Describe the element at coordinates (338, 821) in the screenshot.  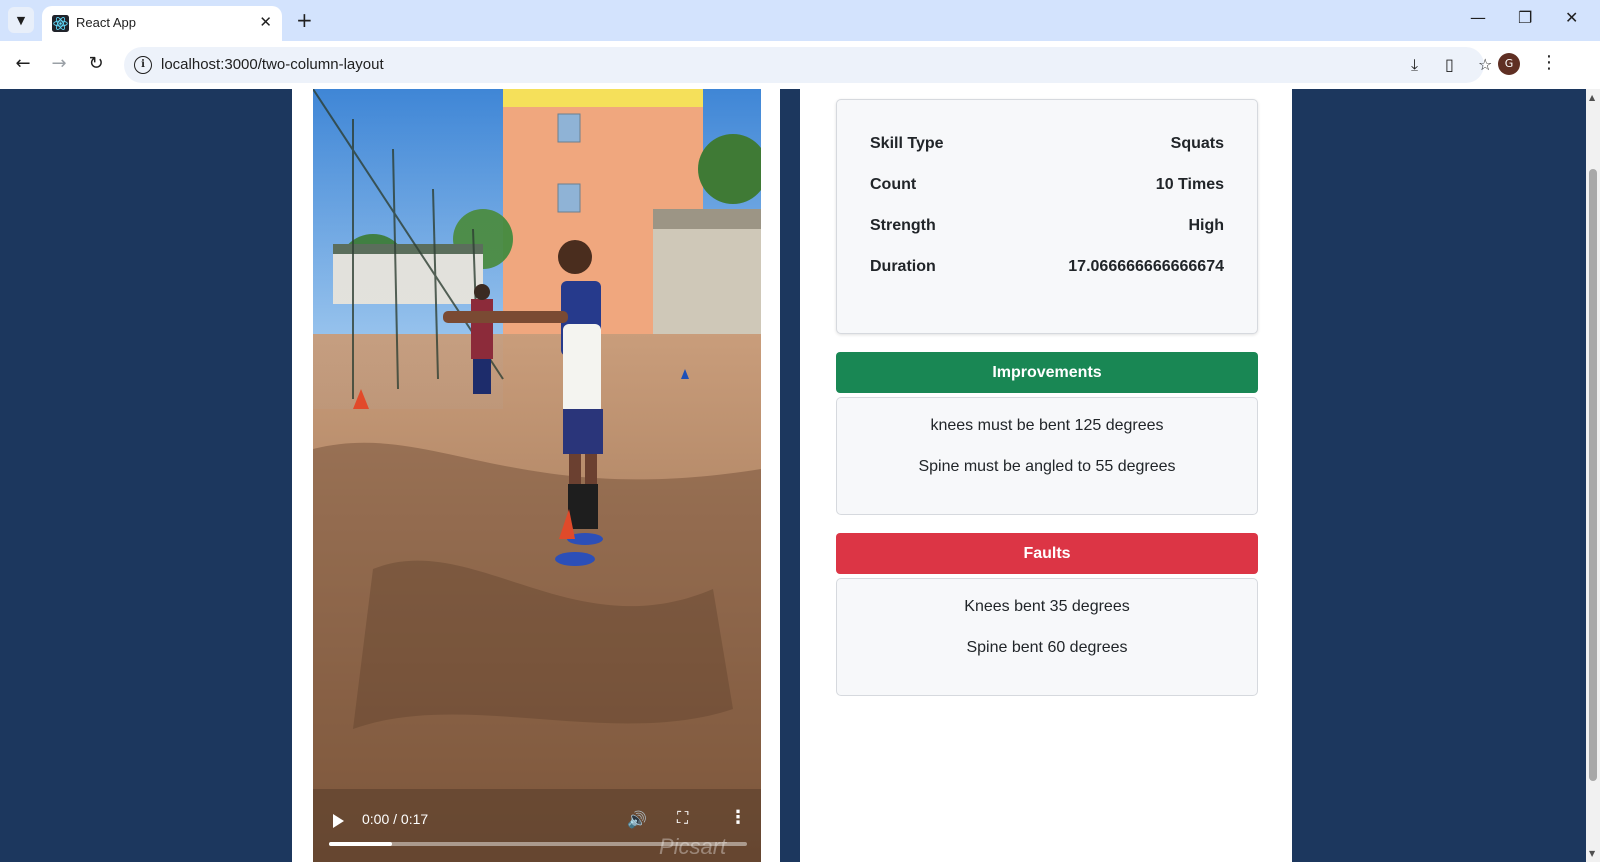
I see `play-icon` at that location.